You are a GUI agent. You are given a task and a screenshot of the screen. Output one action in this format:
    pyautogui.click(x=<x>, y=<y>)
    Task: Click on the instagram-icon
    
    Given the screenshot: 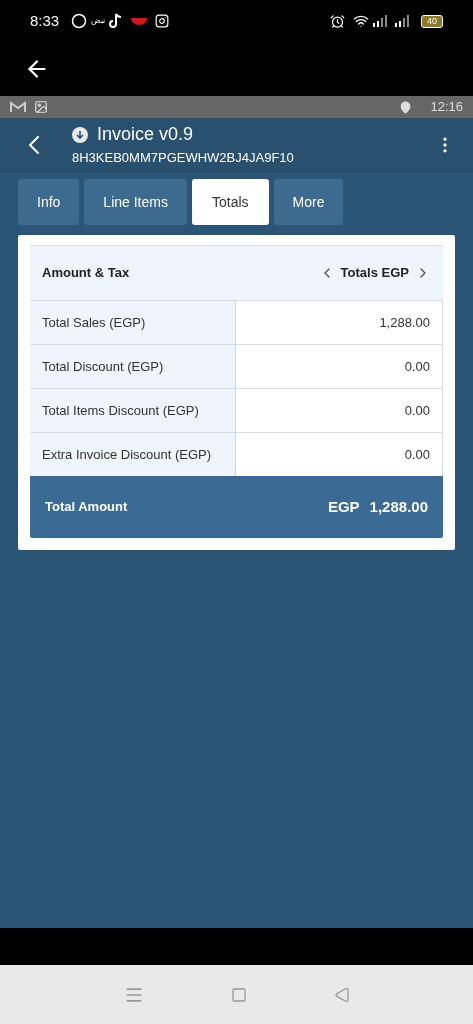 What is the action you would take?
    pyautogui.click(x=162, y=21)
    